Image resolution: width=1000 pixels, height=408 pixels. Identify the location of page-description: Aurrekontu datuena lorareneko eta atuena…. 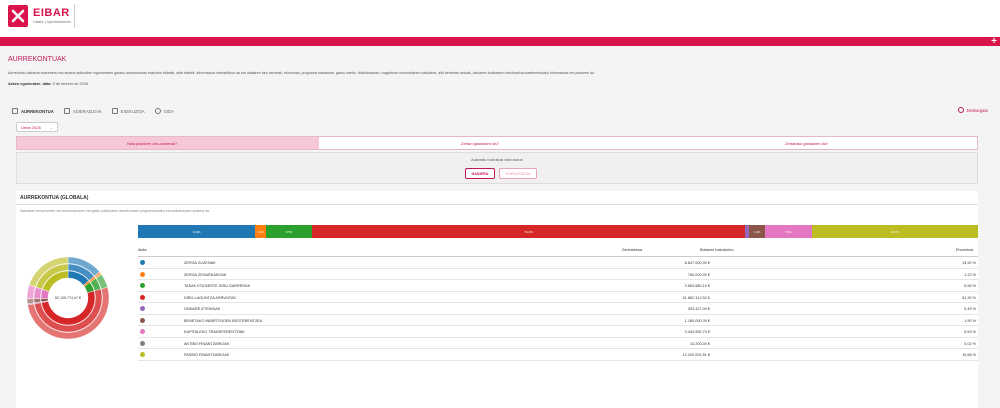
(301, 73).